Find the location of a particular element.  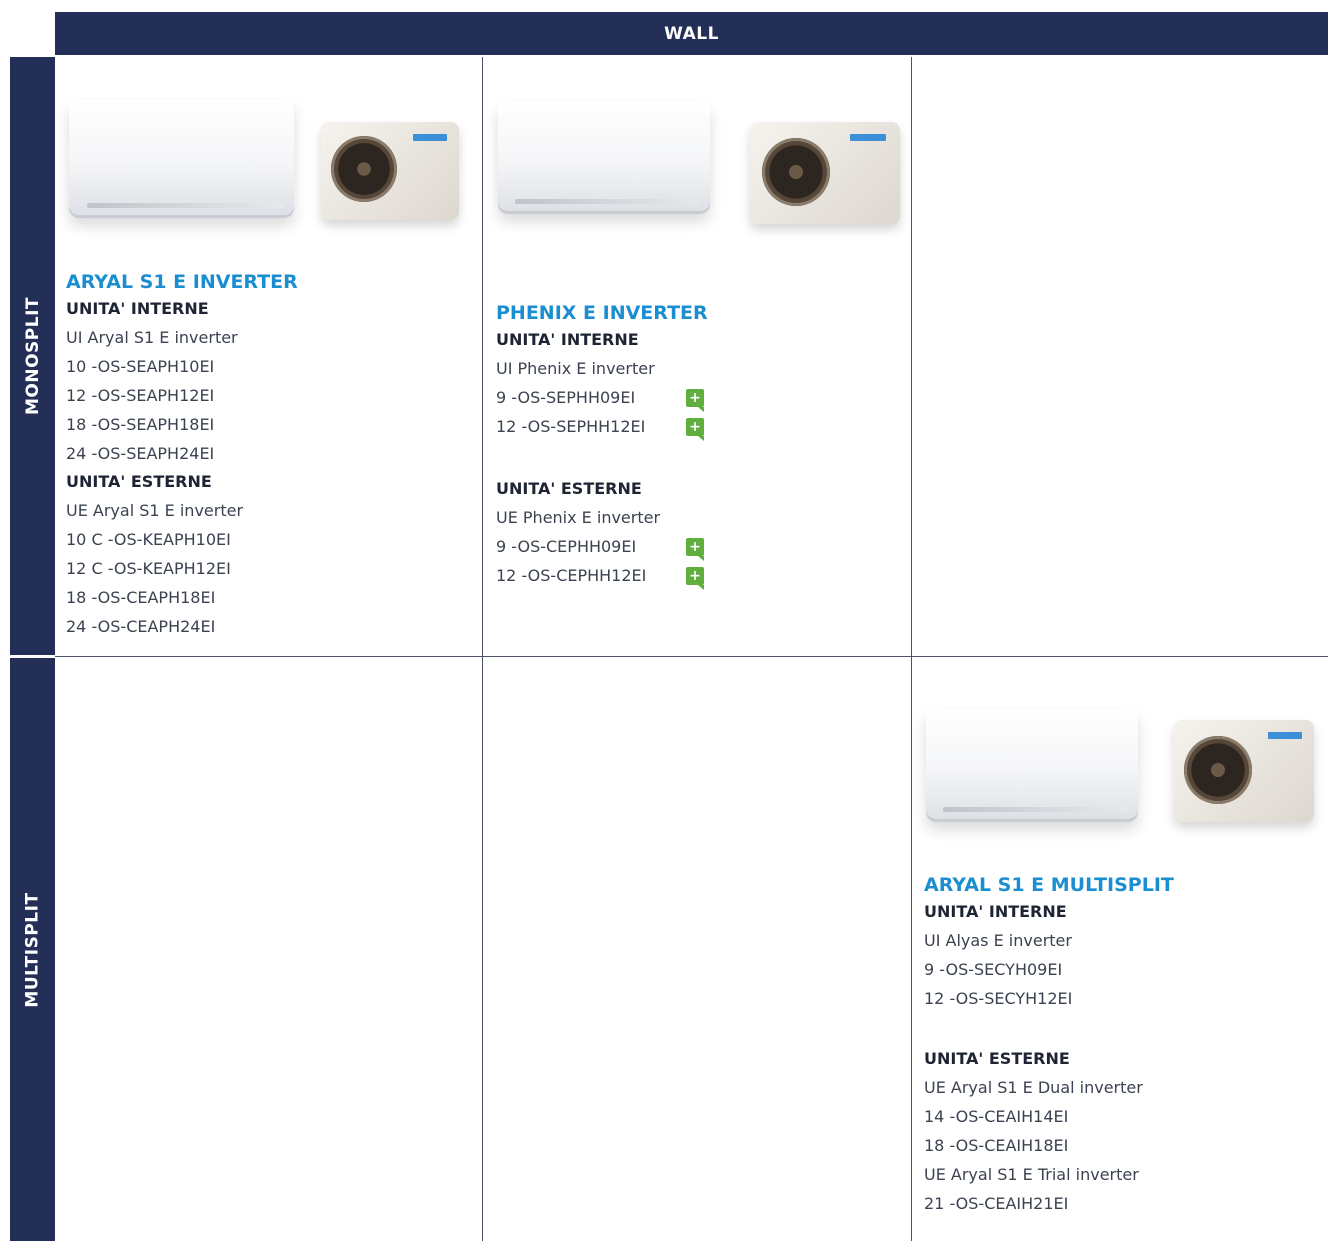

row-divider is located at coordinates (691, 656).